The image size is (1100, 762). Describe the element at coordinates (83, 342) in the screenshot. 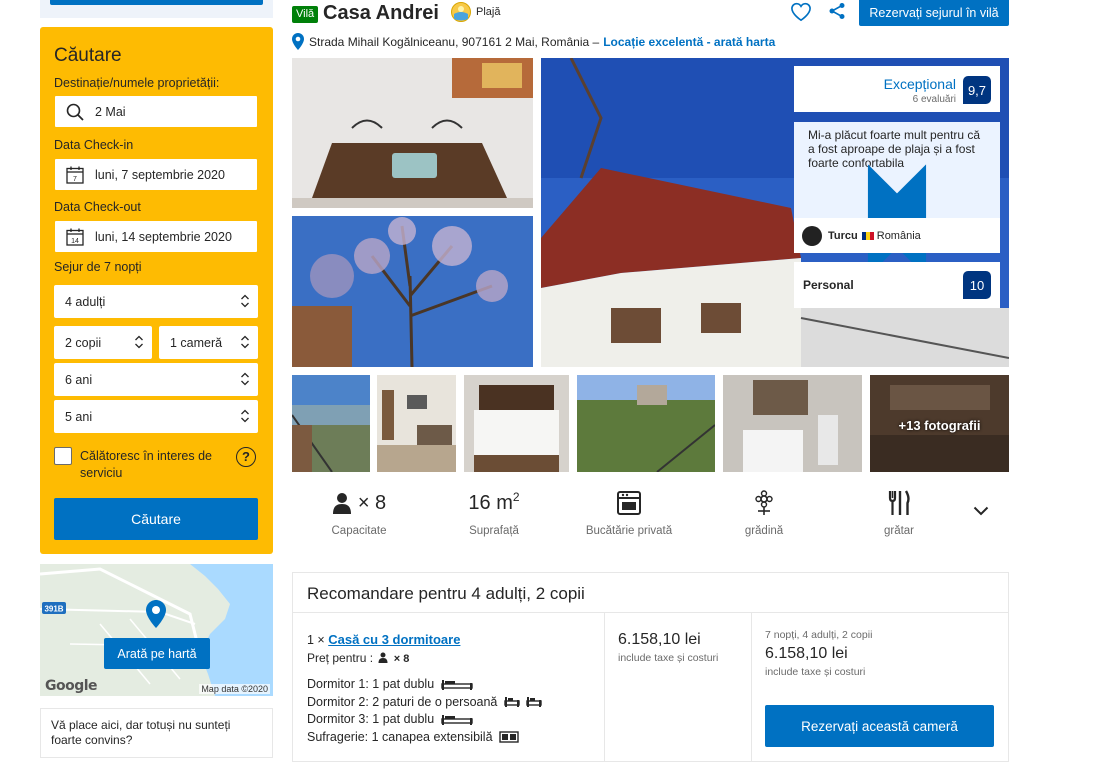

I see `children-value: 2 copii` at that location.